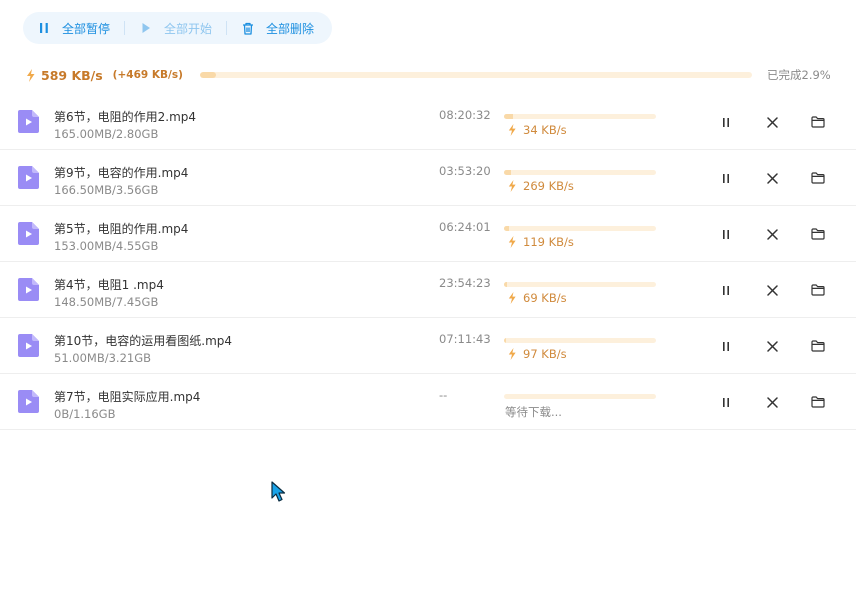  Describe the element at coordinates (799, 75) in the screenshot. I see `total-progress-text: 已完成2.9%` at that location.